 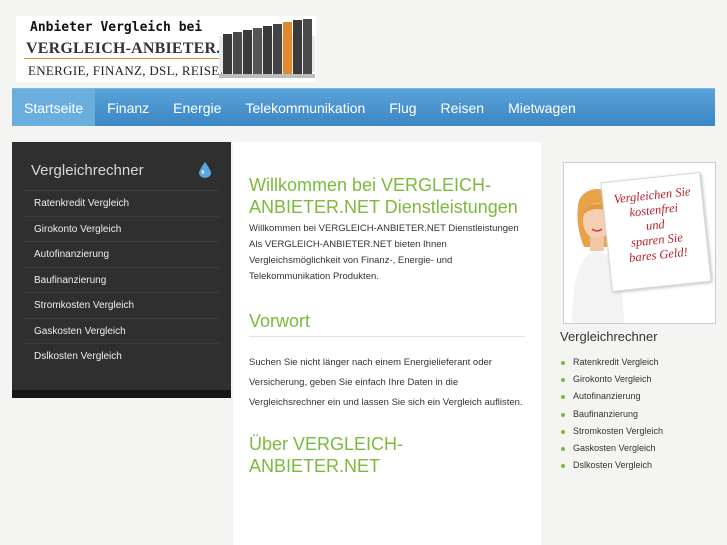 What do you see at coordinates (611, 379) in the screenshot?
I see `right-sidebar-item-girokonto: Girokonto Vergleich` at bounding box center [611, 379].